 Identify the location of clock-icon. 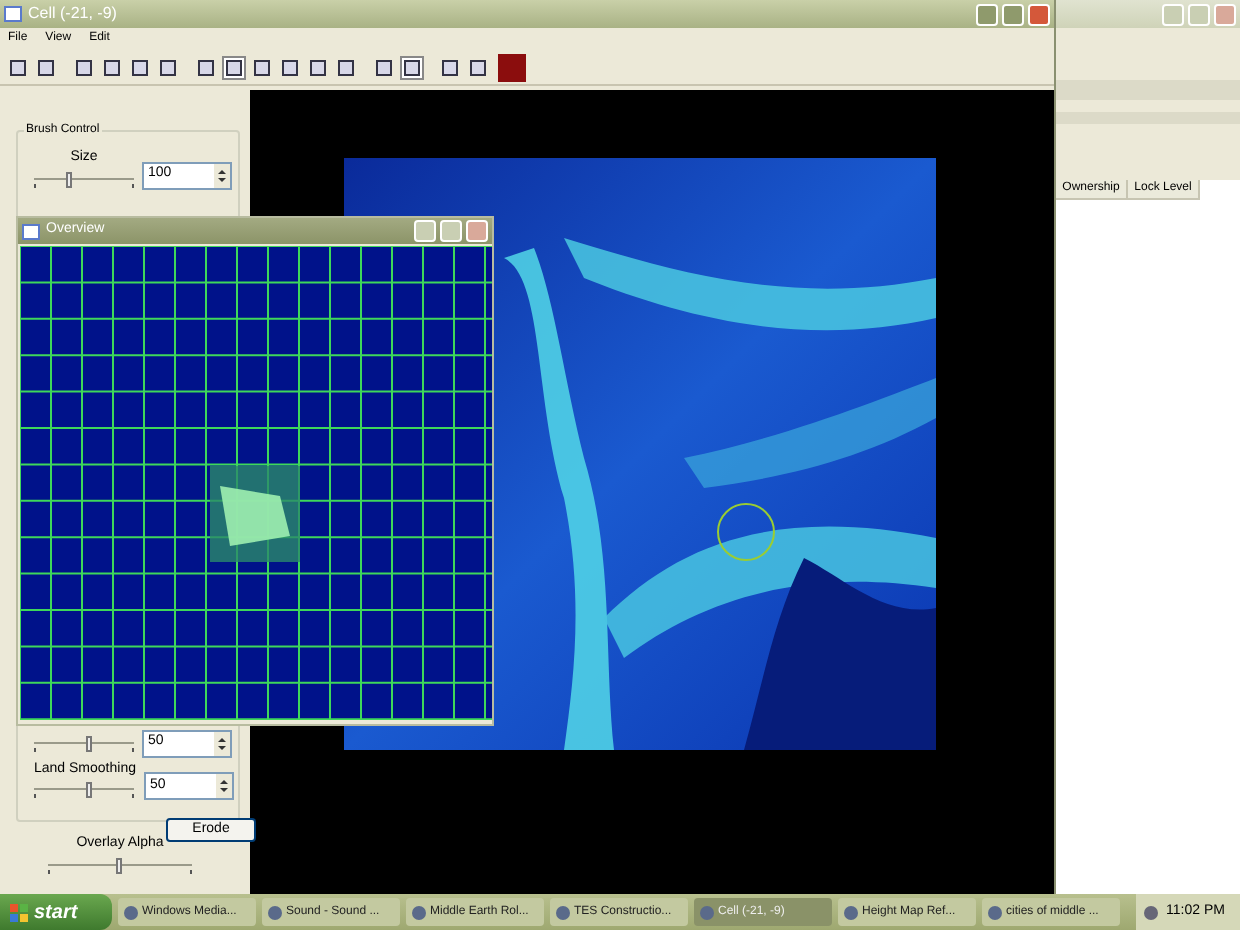
(1151, 912).